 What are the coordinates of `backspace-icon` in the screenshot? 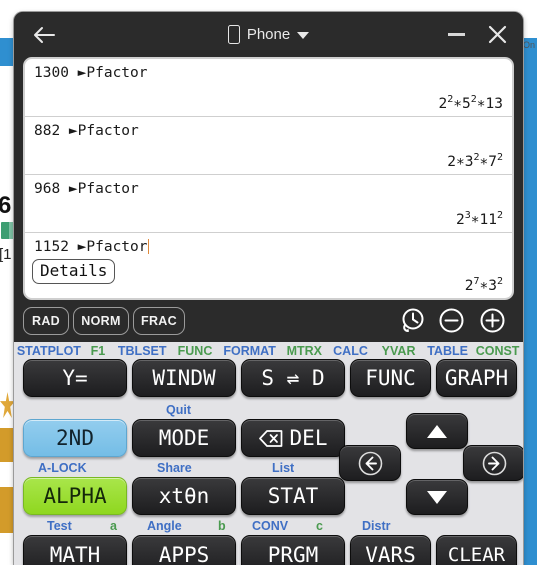 It's located at (270, 438).